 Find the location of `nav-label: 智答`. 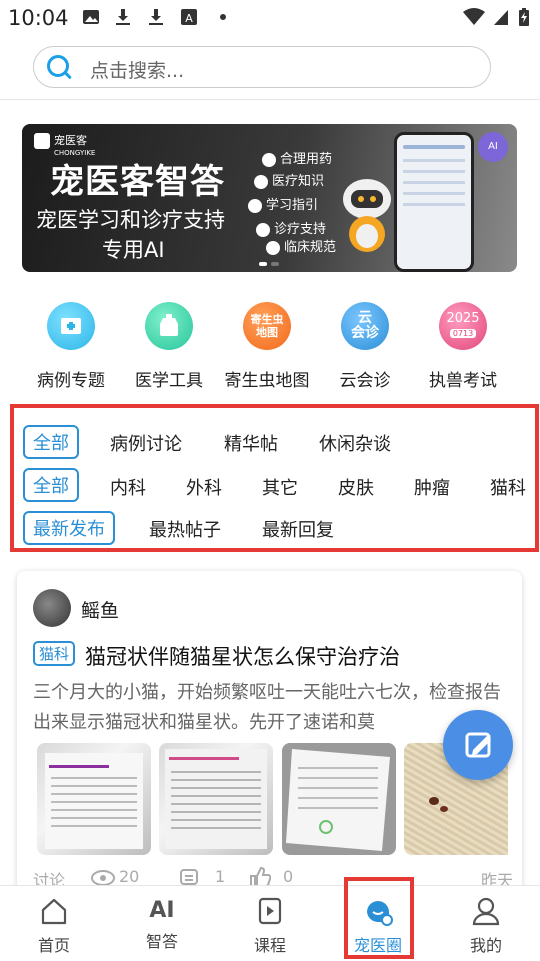

nav-label: 智答 is located at coordinates (161, 941).